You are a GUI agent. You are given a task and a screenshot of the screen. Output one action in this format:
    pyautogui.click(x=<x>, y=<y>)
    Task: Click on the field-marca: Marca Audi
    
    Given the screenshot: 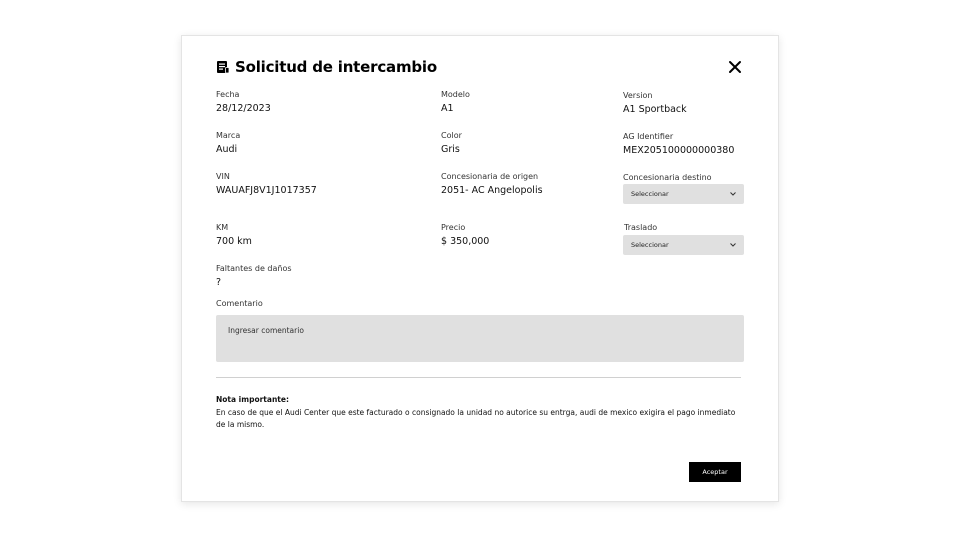 What is the action you would take?
    pyautogui.click(x=228, y=143)
    